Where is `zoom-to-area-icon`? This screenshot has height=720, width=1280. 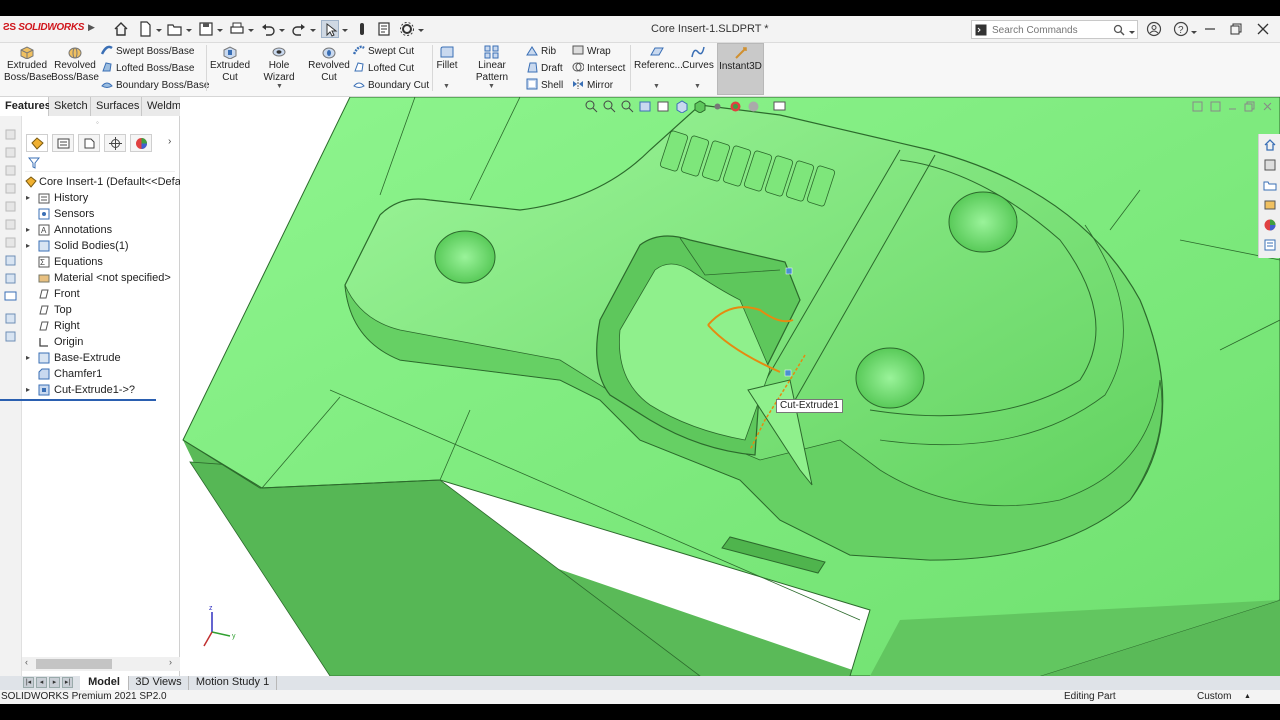 zoom-to-area-icon is located at coordinates (609, 106).